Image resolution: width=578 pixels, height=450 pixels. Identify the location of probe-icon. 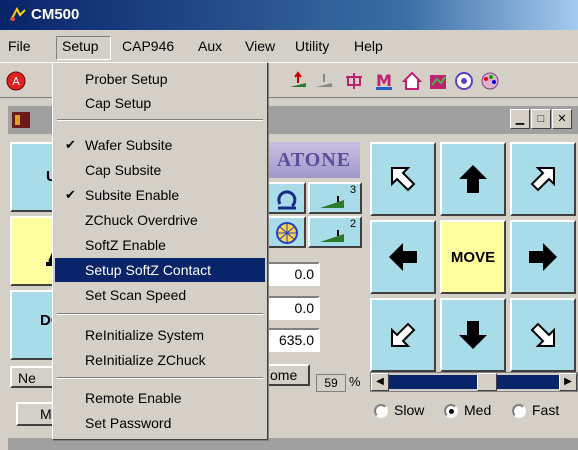
(332, 202).